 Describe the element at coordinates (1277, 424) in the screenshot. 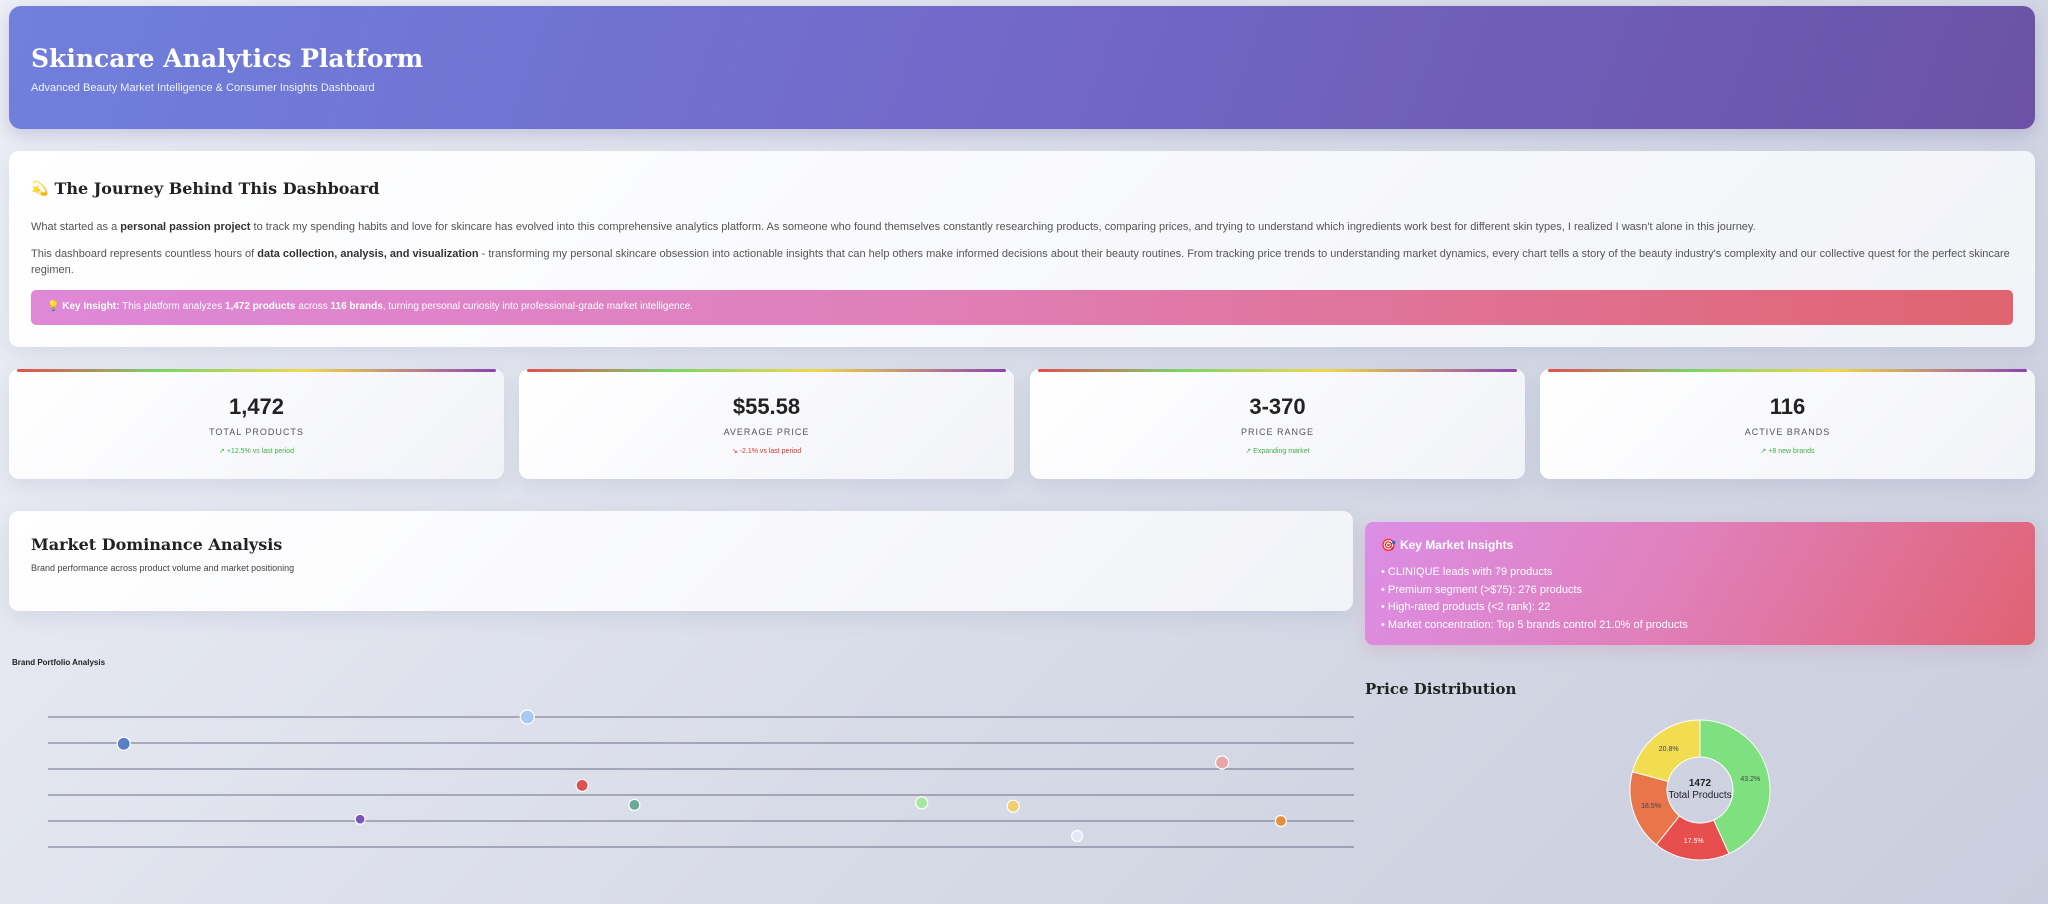

I see `stat-card-price-range: 3-370 PRICE RANGE ↗ Expanding market` at that location.